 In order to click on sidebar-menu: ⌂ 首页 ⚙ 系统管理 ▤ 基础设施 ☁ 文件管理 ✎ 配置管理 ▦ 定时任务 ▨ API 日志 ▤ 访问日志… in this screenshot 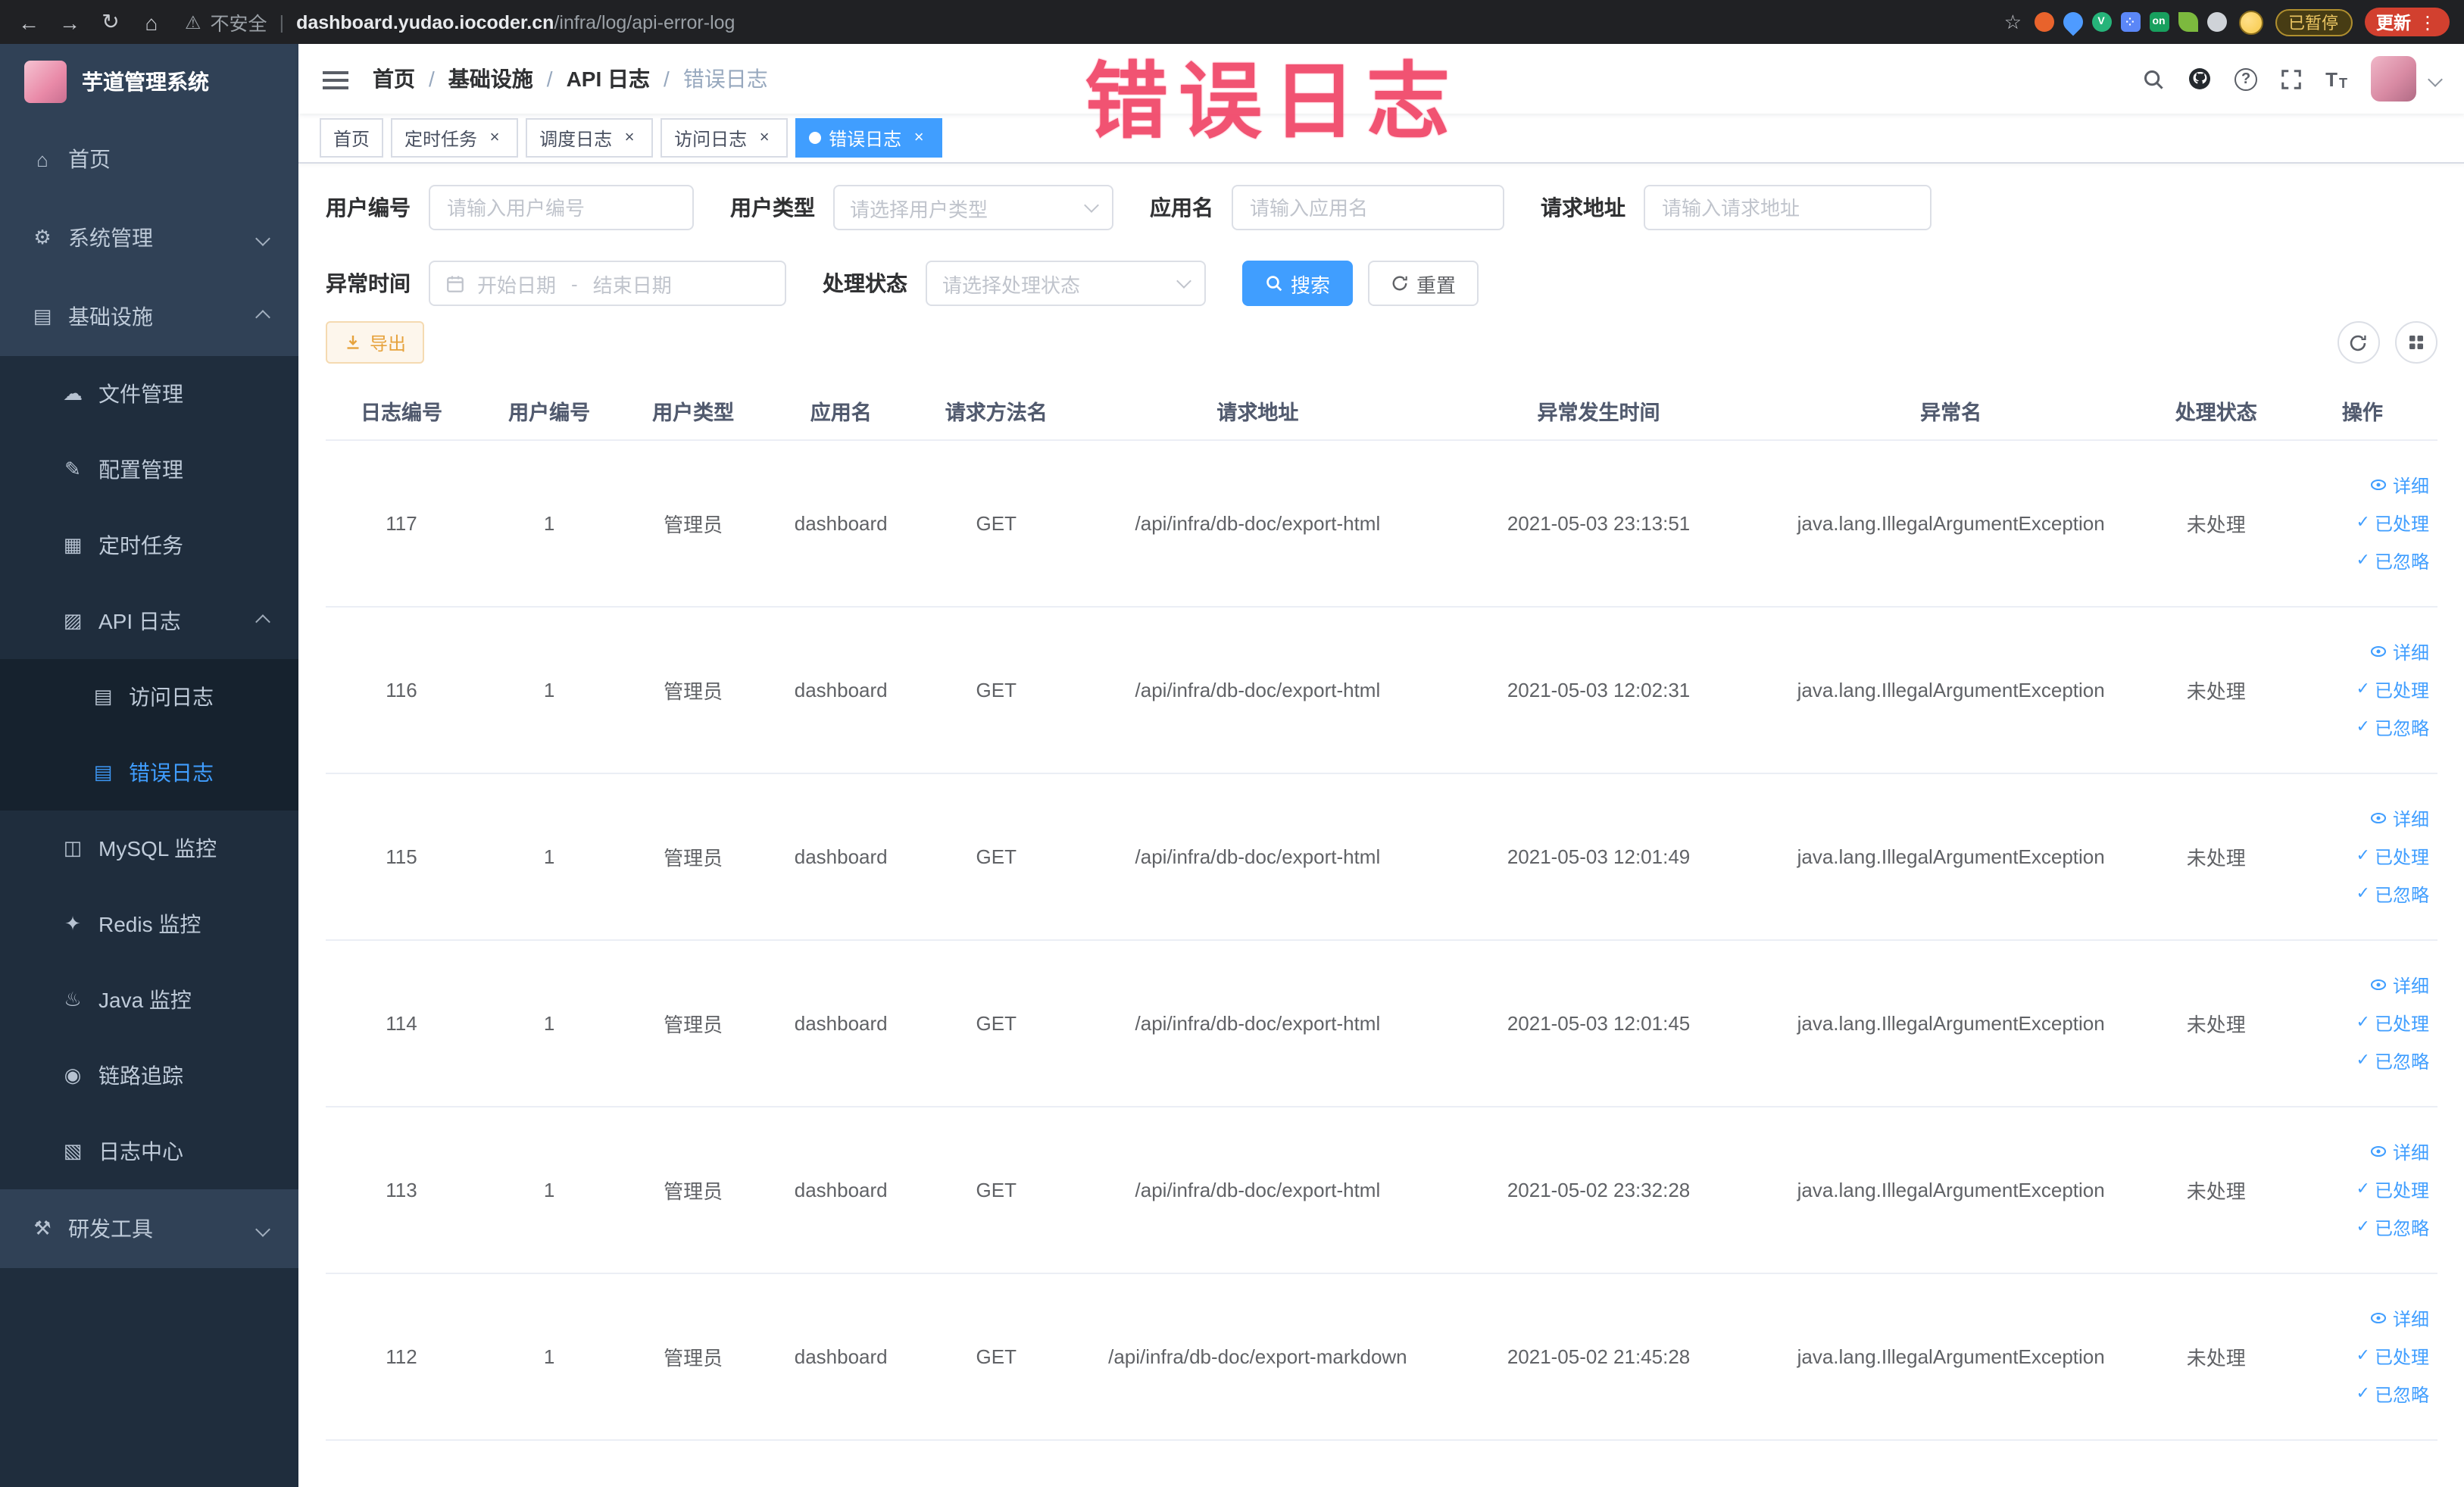, I will do `click(149, 694)`.